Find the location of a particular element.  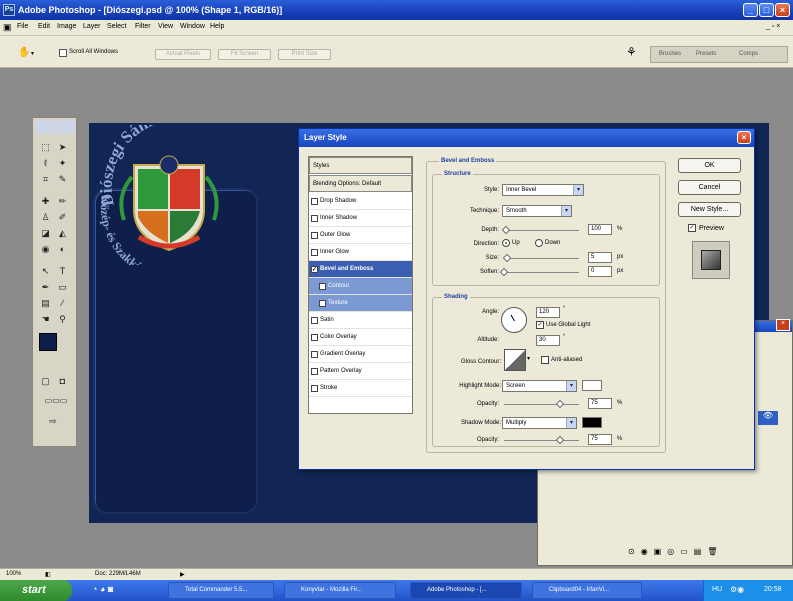

tool-preset-dropdown-icon: ▾ is located at coordinates (32, 53).